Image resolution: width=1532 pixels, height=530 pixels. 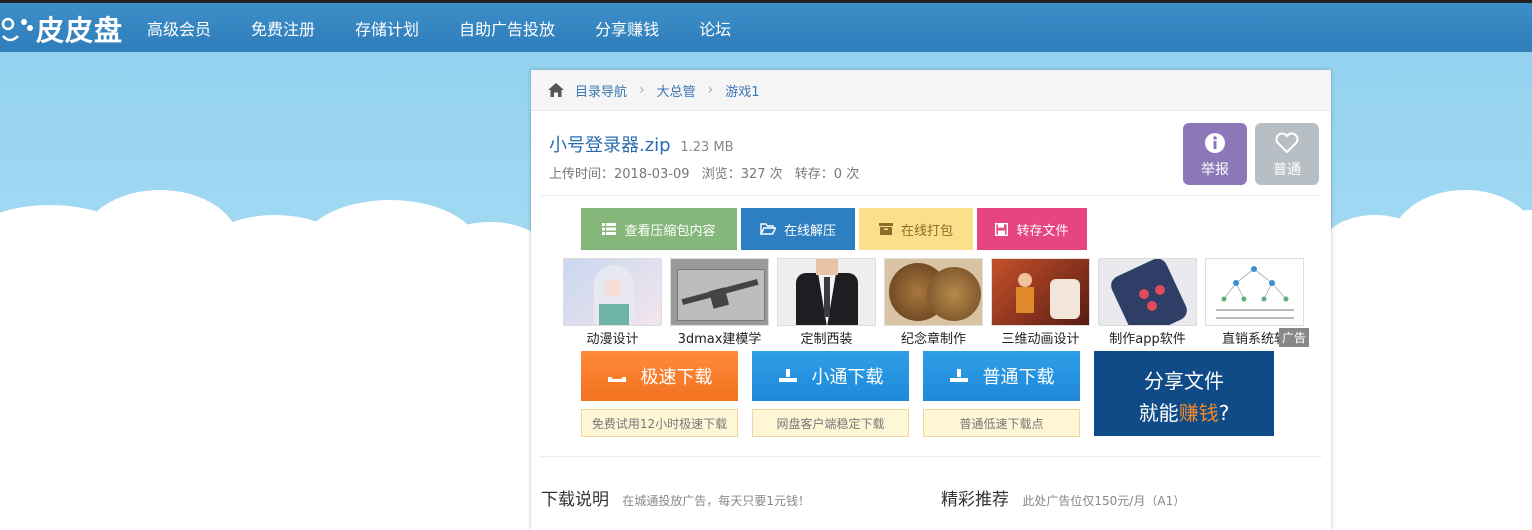 I want to click on tool-buttons: 查看压缩包内容 在线解压 在线打包 转存文件, so click(x=836, y=229).